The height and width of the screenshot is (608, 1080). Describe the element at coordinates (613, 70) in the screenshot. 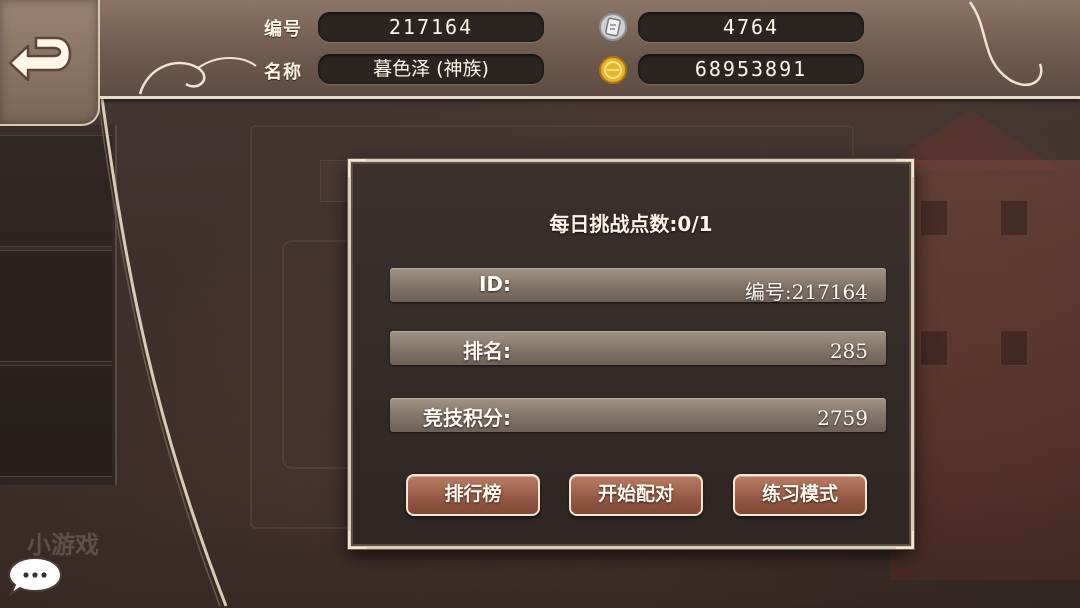

I see `gold-coin-icon` at that location.